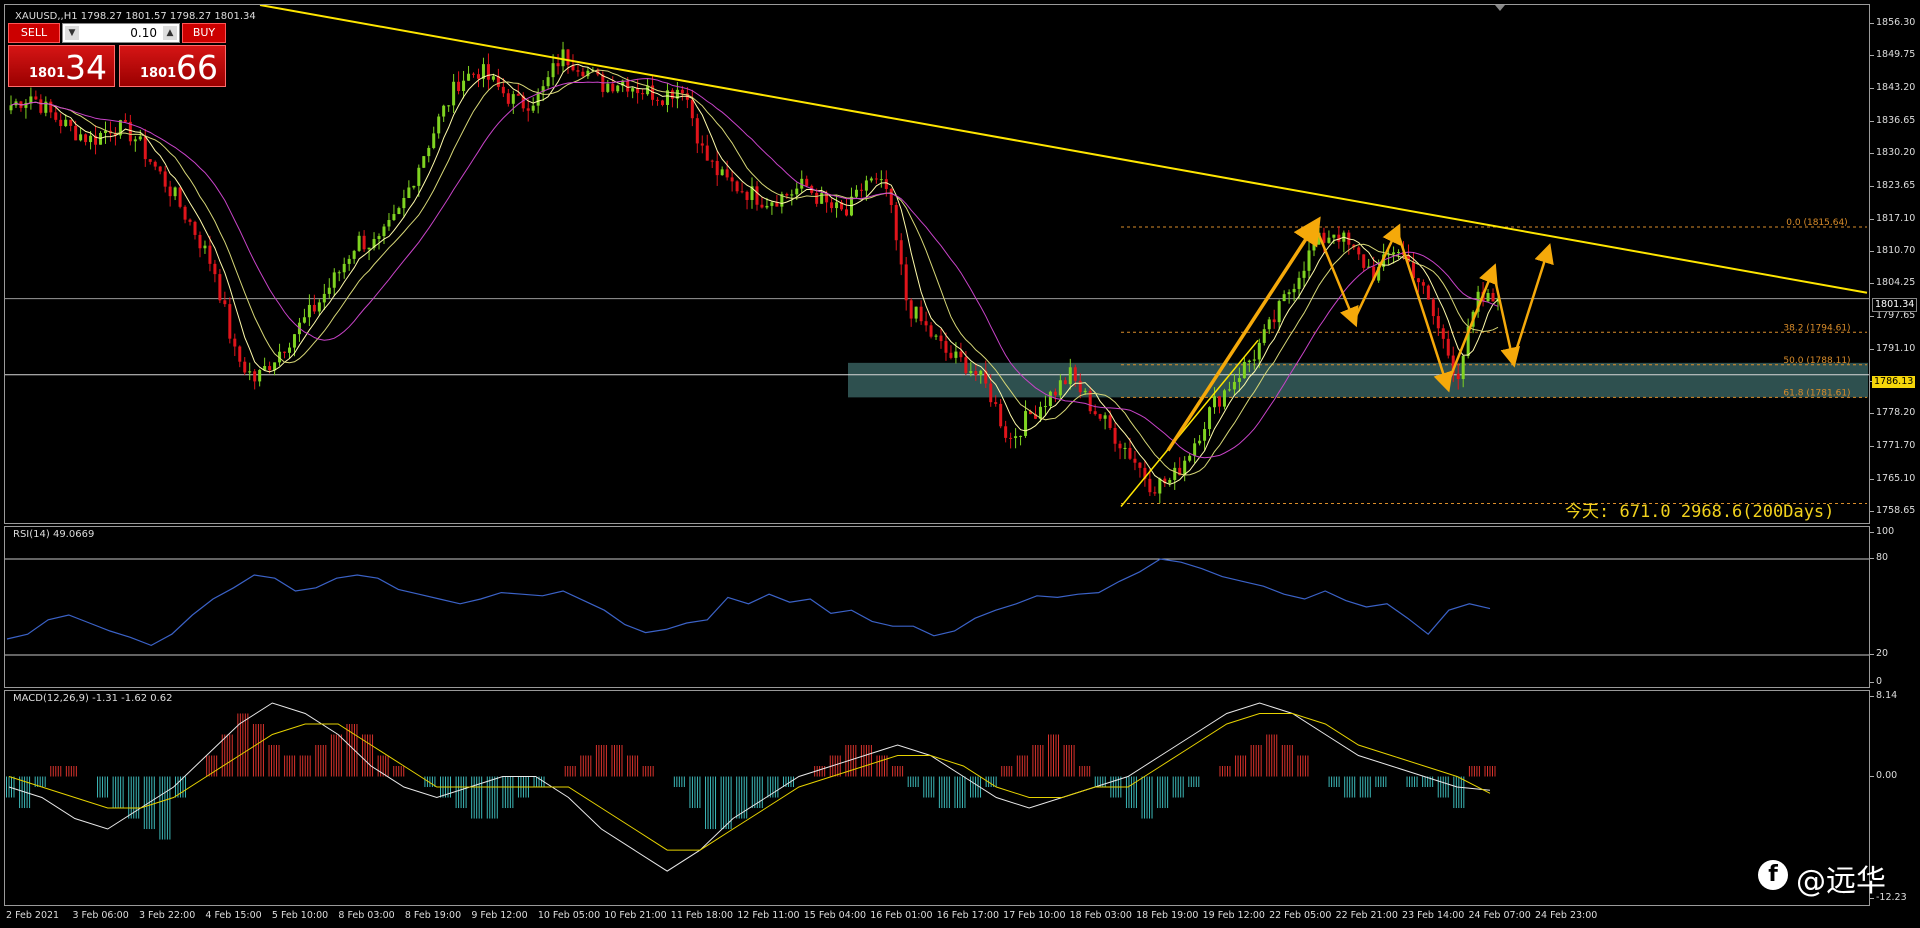 This screenshot has height=928, width=1920. I want to click on time-tick-label: 3 Feb 06:00, so click(100, 915).